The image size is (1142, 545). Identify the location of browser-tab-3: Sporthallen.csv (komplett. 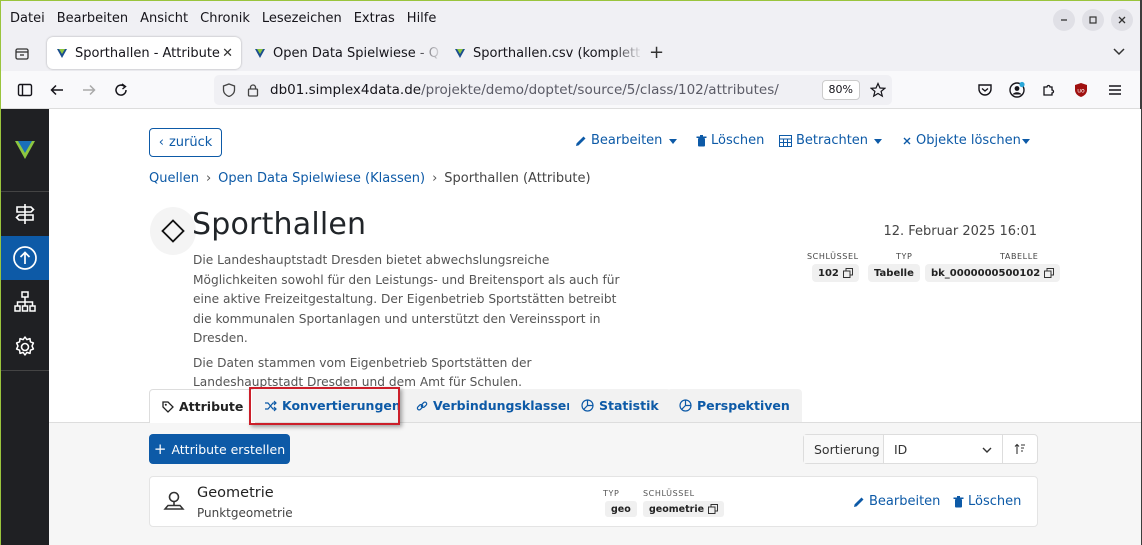
(544, 53).